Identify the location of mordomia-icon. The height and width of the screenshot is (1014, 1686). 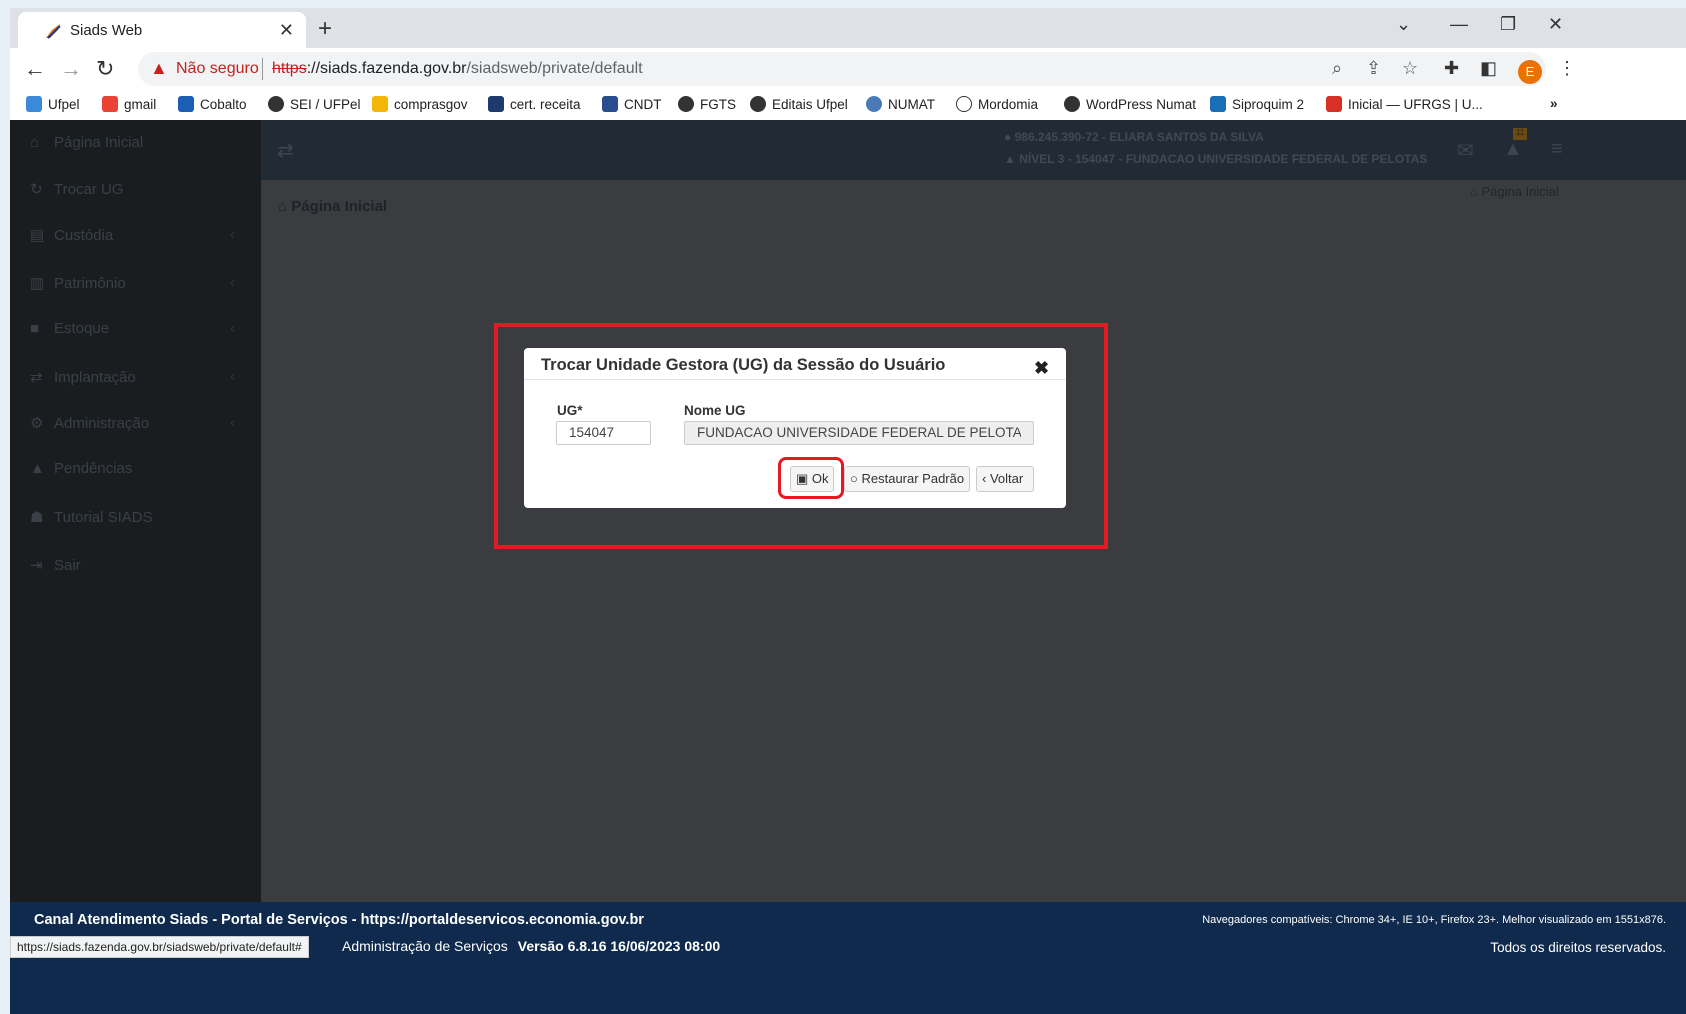
(964, 104).